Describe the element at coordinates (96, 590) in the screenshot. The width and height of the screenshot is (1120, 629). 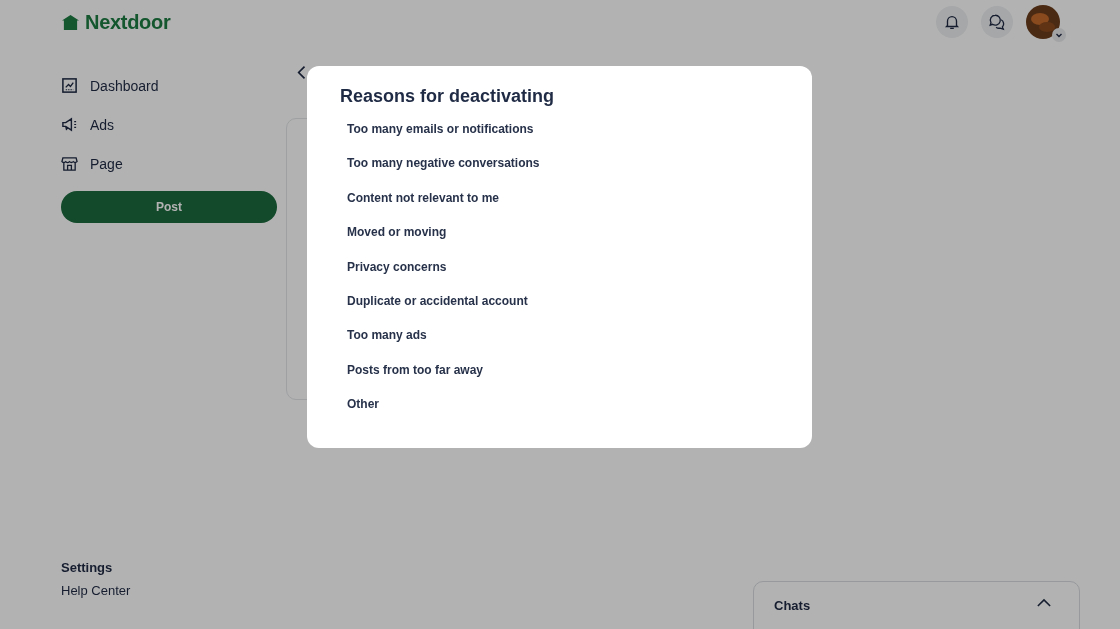
I see `footer-link: Help Center` at that location.